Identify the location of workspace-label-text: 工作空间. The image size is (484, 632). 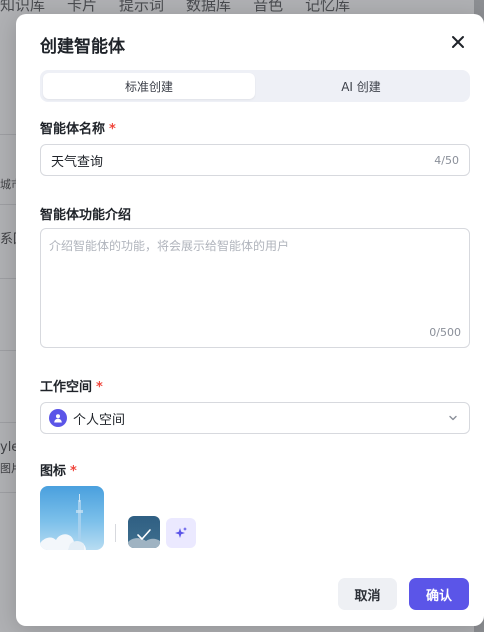
(66, 387).